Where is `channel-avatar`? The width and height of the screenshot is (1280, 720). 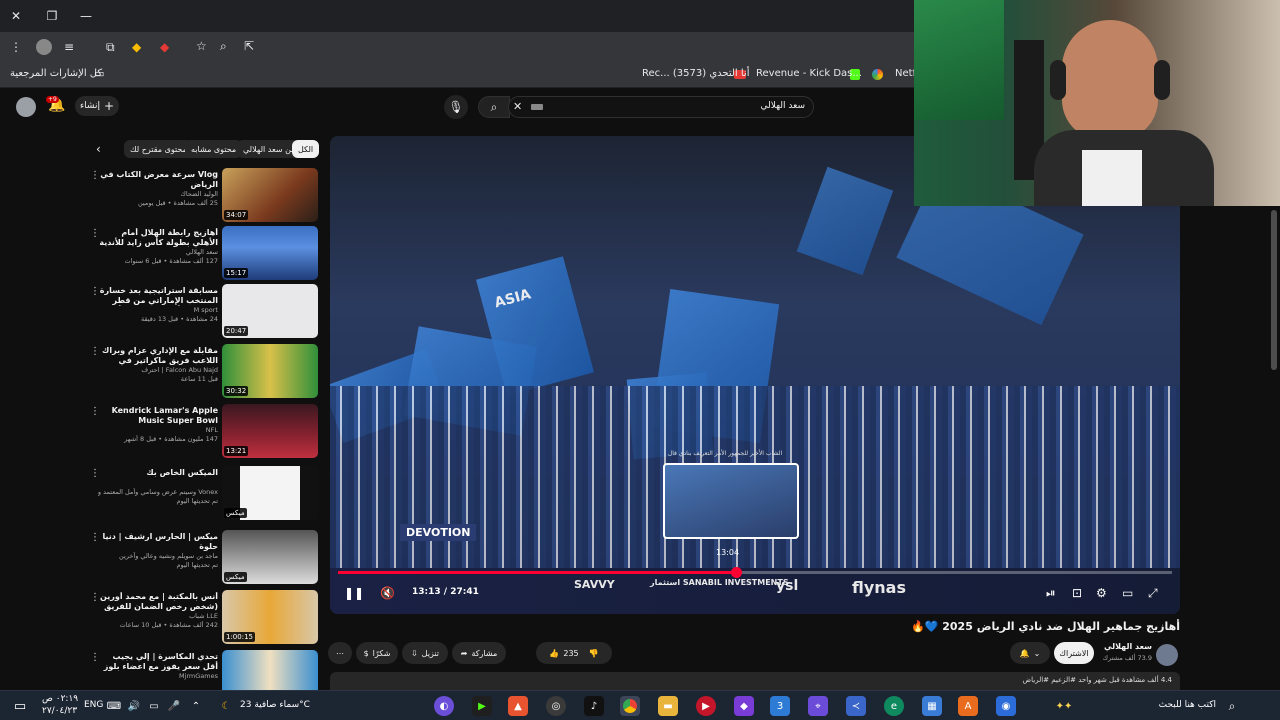
channel-avatar is located at coordinates (1167, 655).